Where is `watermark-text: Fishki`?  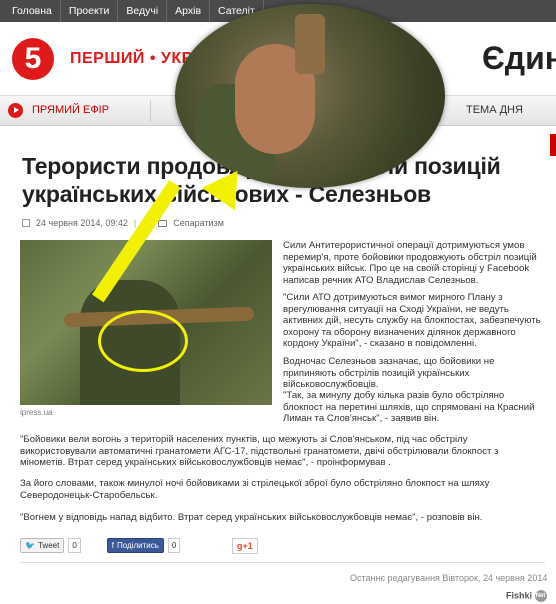 watermark-text: Fishki is located at coordinates (519, 595).